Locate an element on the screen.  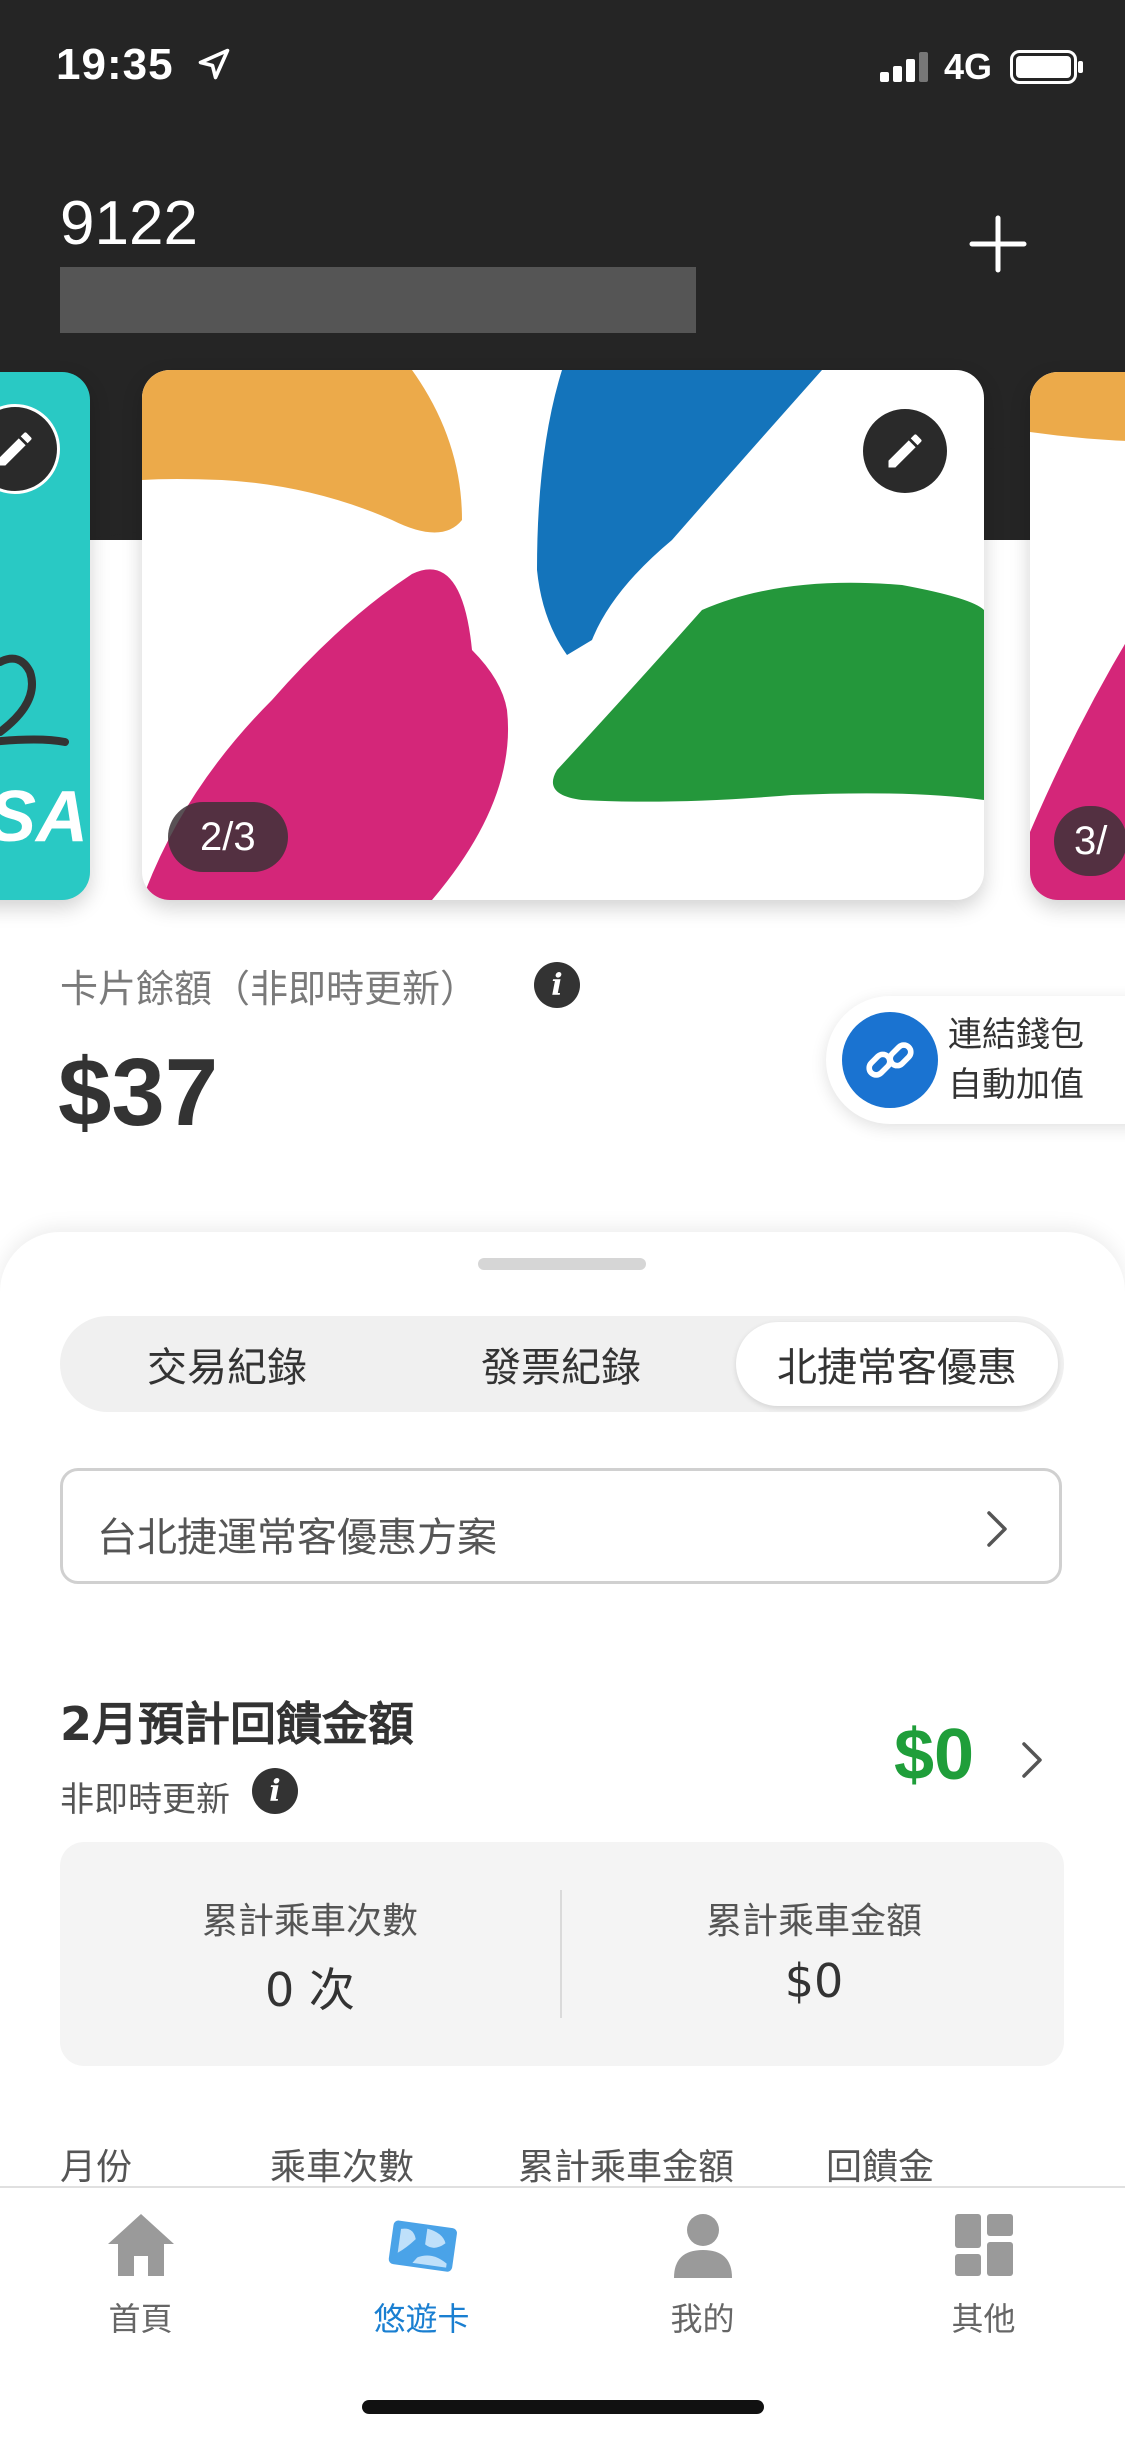
program-link-row: 台北捷運常客優惠方案 is located at coordinates (561, 1526).